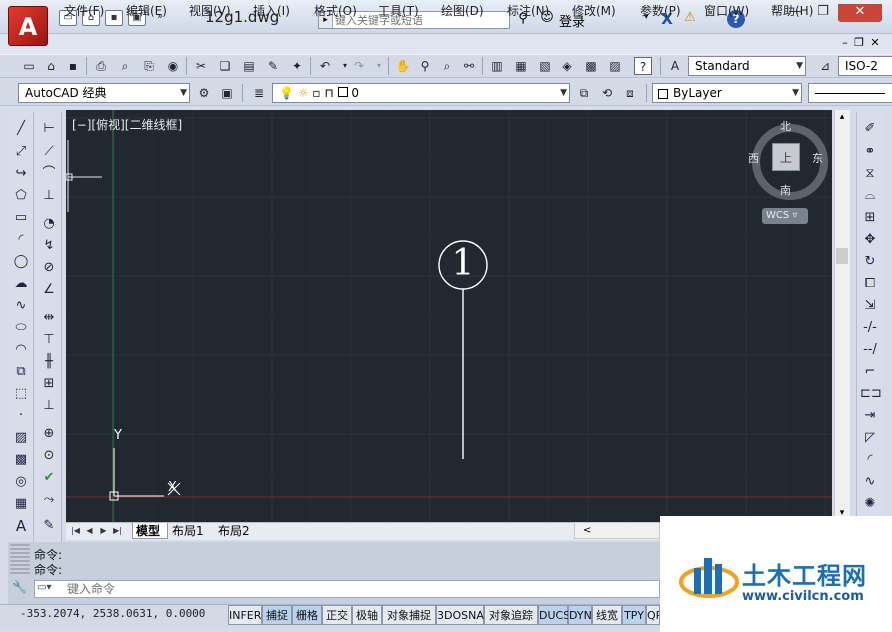  Describe the element at coordinates (875, 43) in the screenshot. I see `doc-close-button: ✕` at that location.